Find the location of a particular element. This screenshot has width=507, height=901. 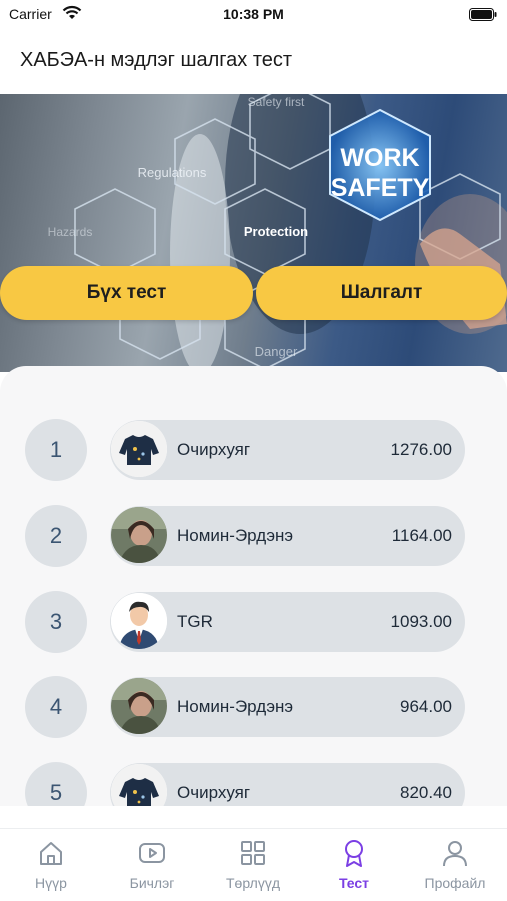

banner-work-text: WORK is located at coordinates (379, 158).